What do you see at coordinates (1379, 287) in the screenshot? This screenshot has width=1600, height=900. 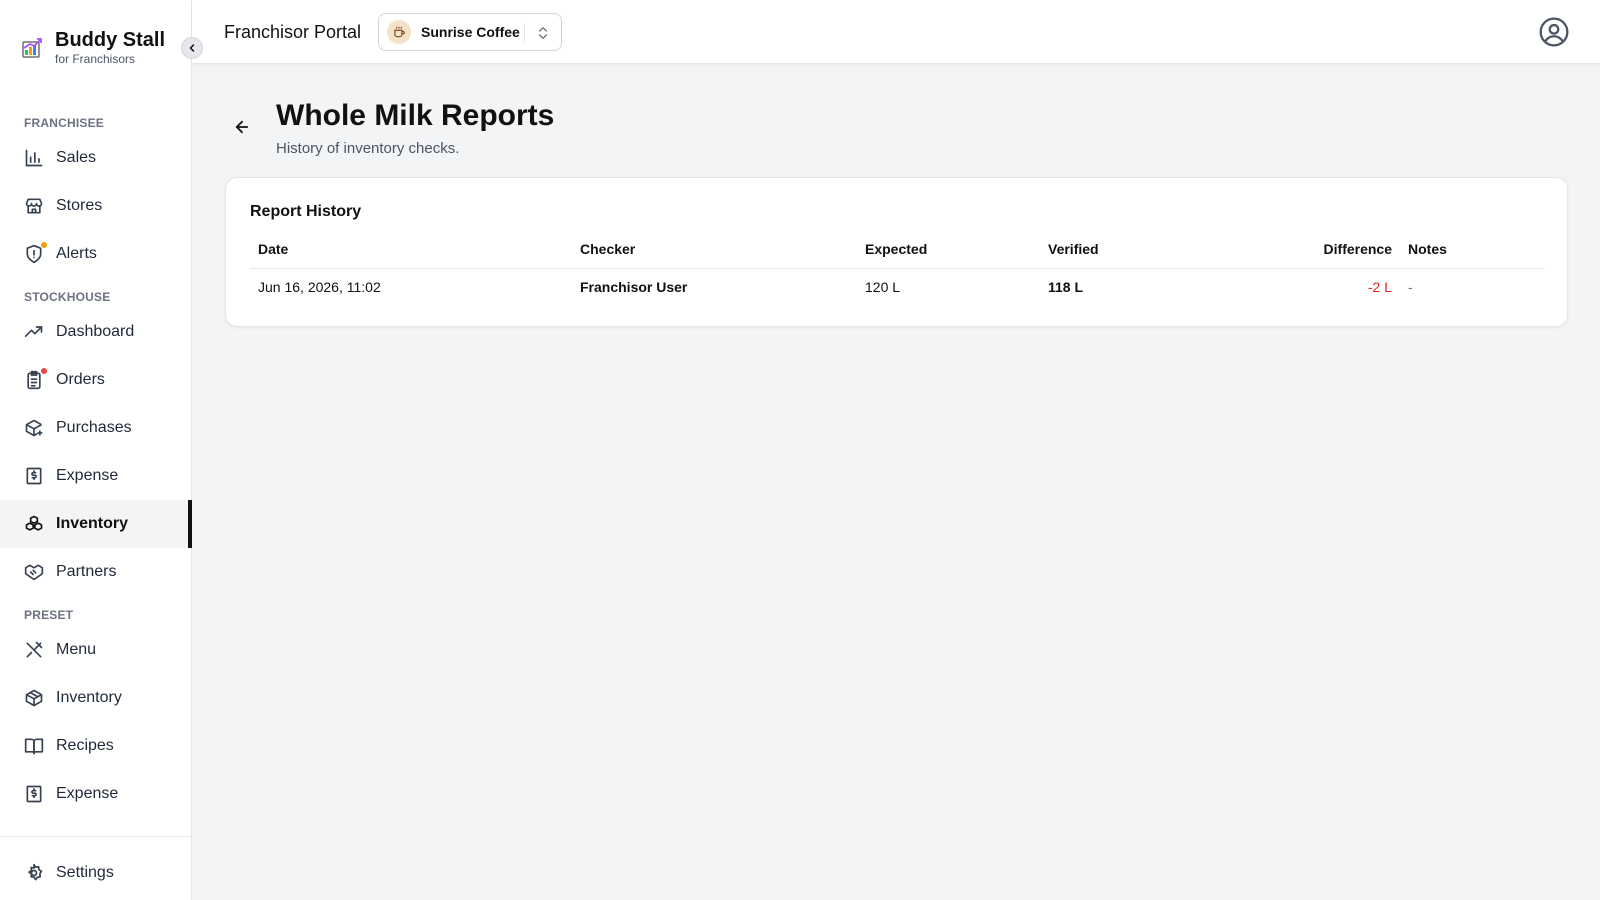 I see `cell-difference: -2 L` at bounding box center [1379, 287].